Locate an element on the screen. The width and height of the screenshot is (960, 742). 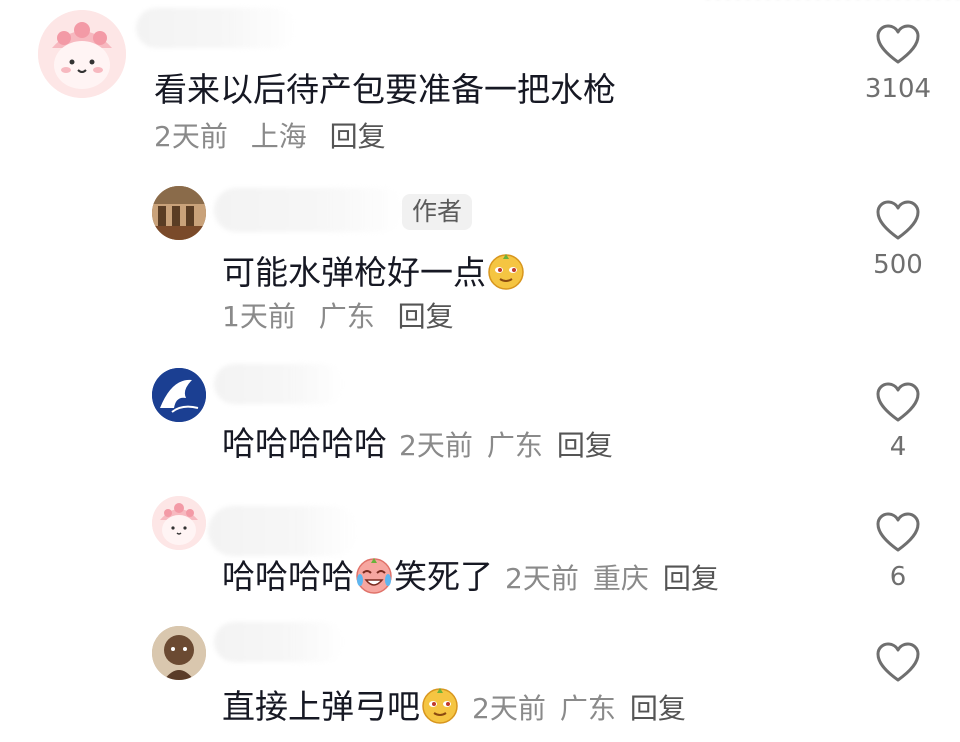
comment-location: 重庆 is located at coordinates (620, 578).